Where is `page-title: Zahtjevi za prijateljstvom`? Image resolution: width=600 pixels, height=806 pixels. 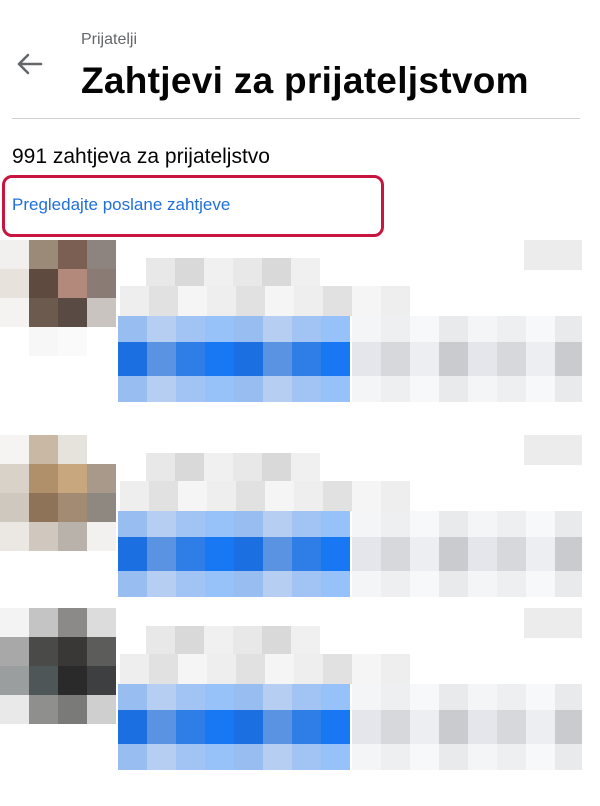 page-title: Zahtjevi za prijateljstvom is located at coordinates (305, 80).